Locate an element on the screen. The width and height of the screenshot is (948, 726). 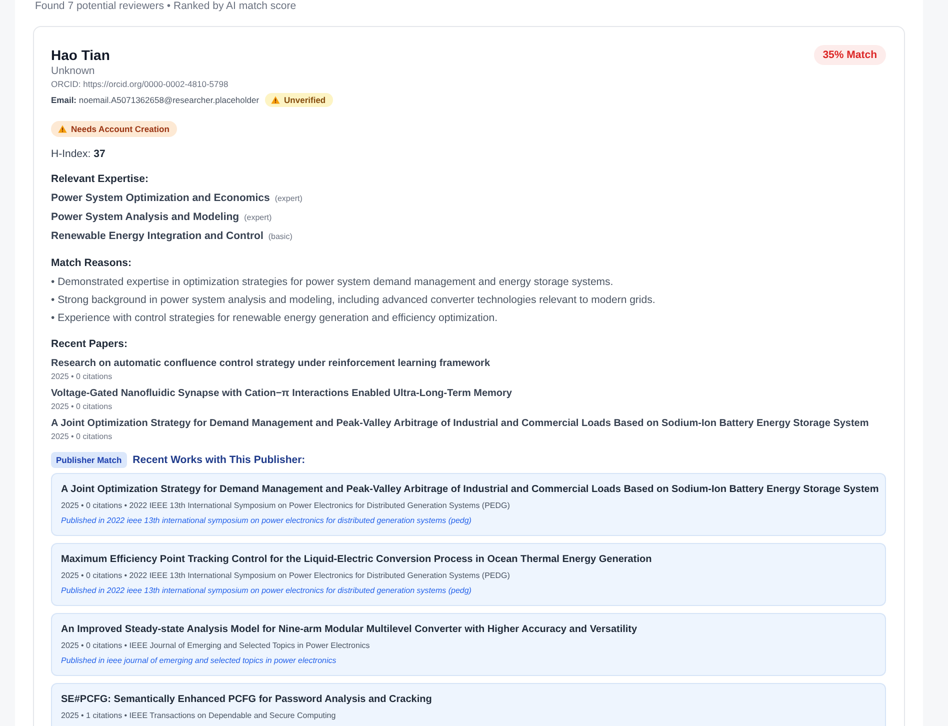
publisher-match-badge: Publisher Match is located at coordinates (89, 460).